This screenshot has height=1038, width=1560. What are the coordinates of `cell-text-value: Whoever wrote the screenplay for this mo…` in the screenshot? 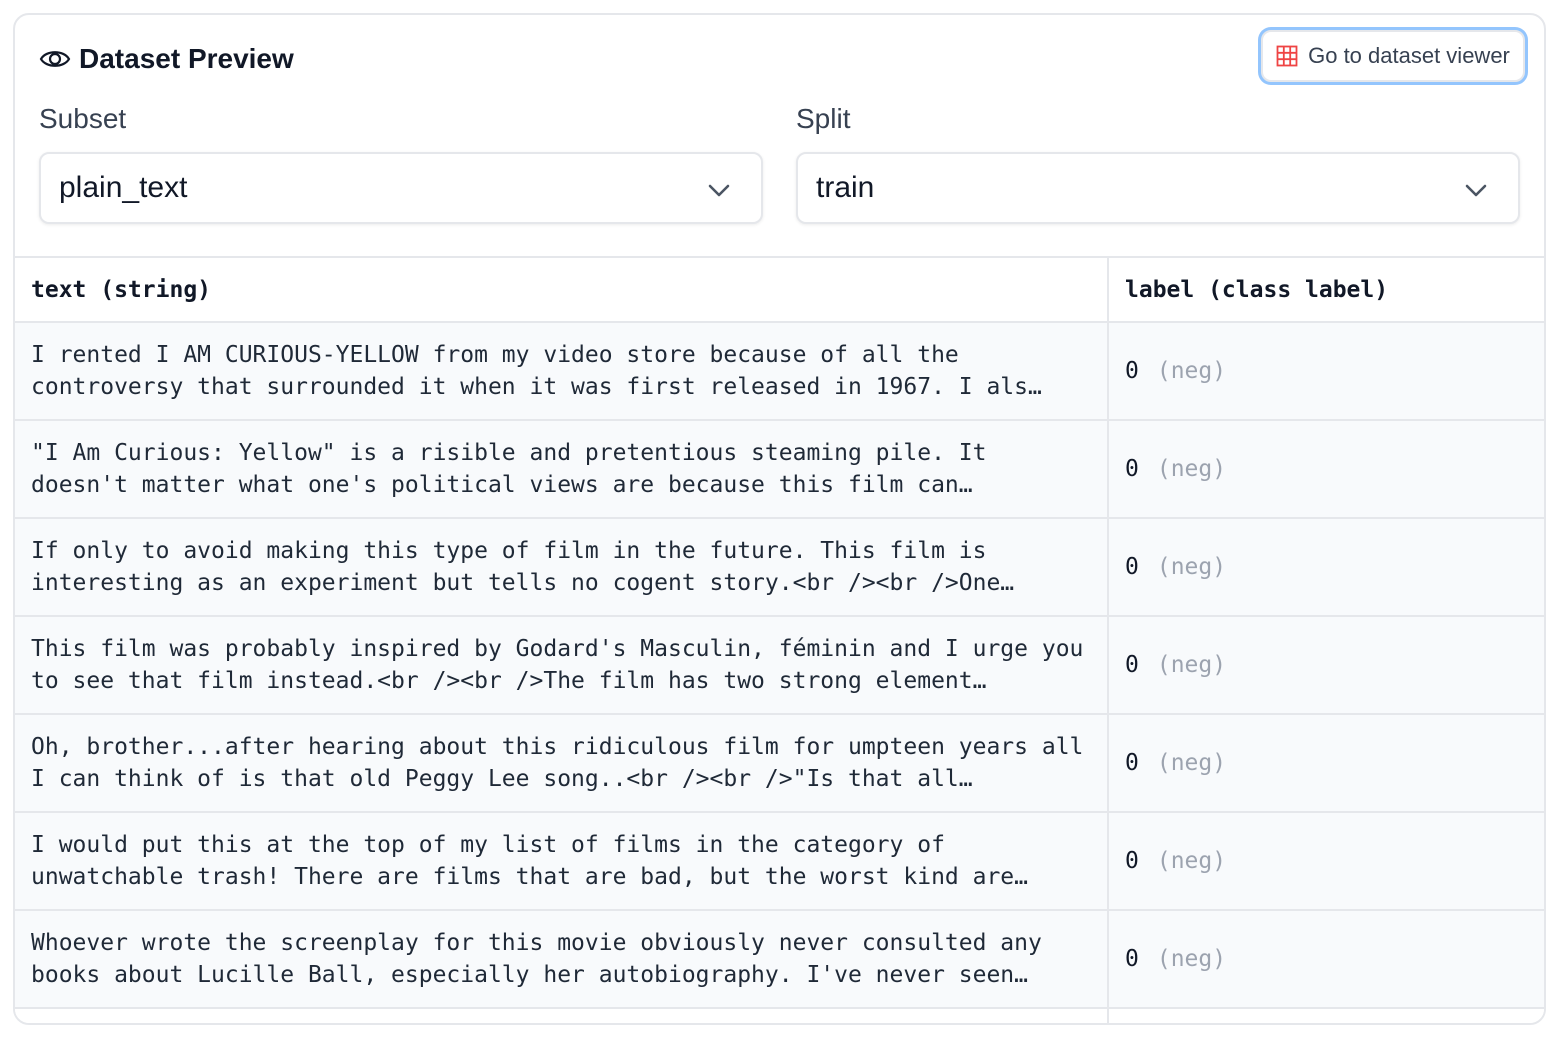 It's located at (536, 959).